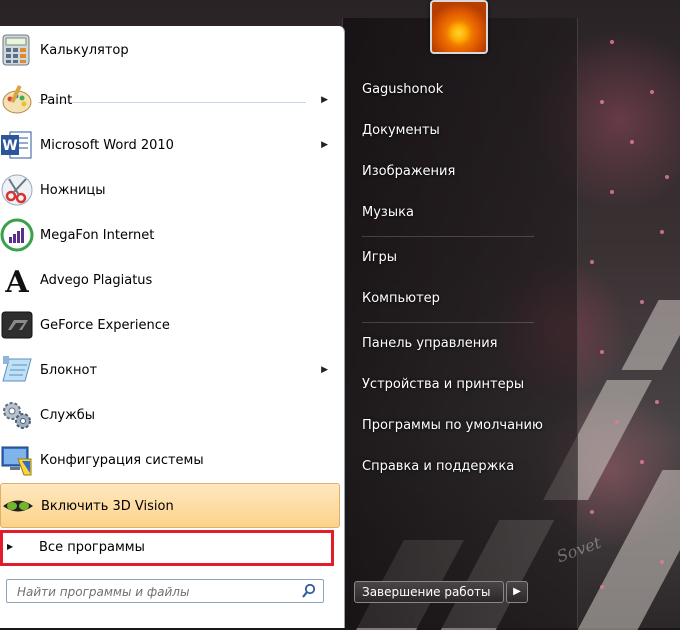 The height and width of the screenshot is (630, 680). I want to click on program-geforce: GeForce Experience, so click(170, 325).